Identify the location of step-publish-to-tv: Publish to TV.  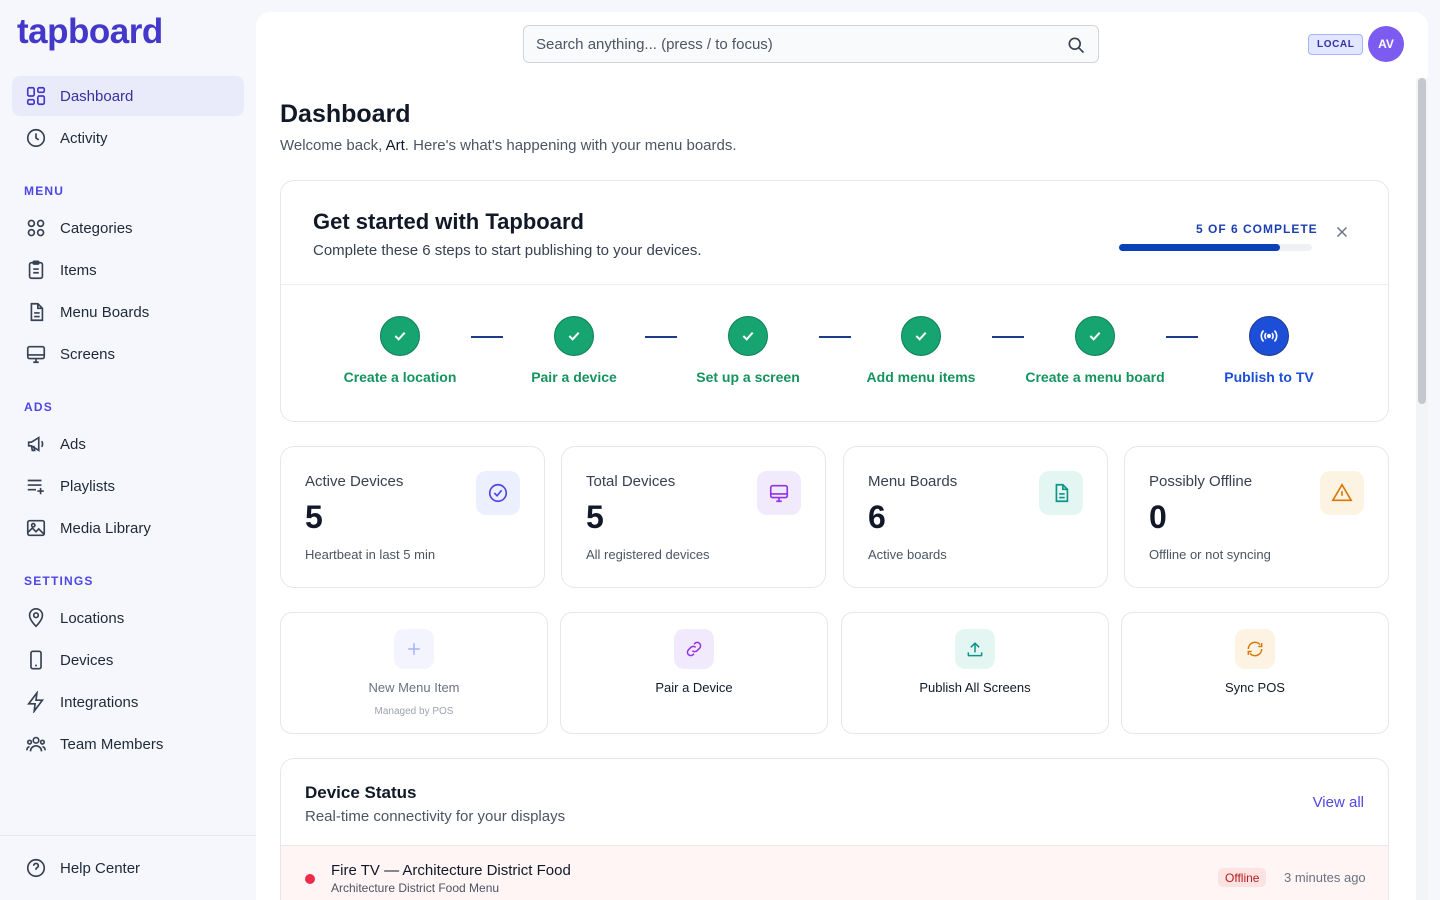
(1269, 350).